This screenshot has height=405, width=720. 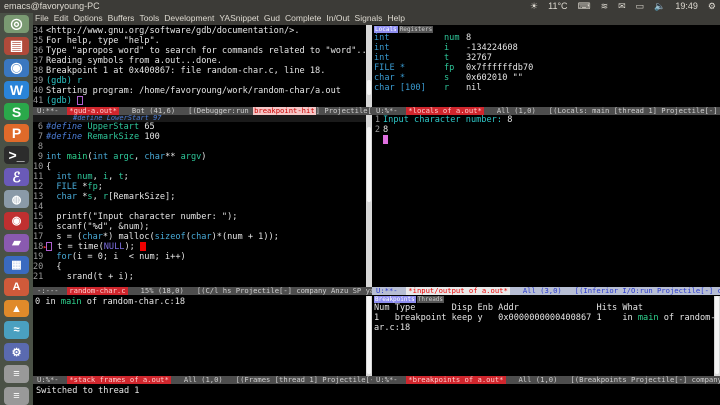 What do you see at coordinates (16, 155) in the screenshot?
I see `terminal-icon: >_` at bounding box center [16, 155].